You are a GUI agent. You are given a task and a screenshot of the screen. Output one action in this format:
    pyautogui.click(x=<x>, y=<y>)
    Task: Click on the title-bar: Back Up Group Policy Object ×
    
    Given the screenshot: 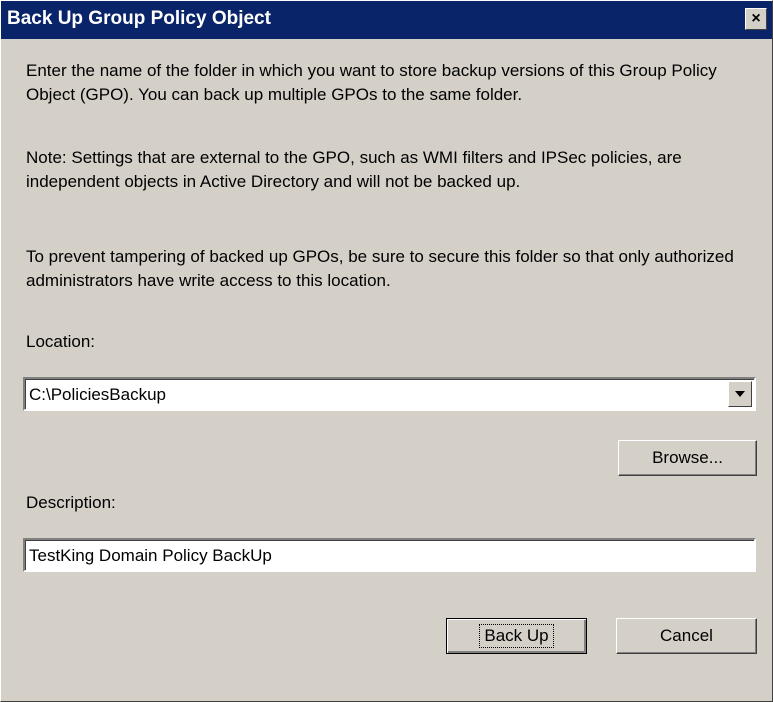 What is the action you would take?
    pyautogui.click(x=386, y=20)
    